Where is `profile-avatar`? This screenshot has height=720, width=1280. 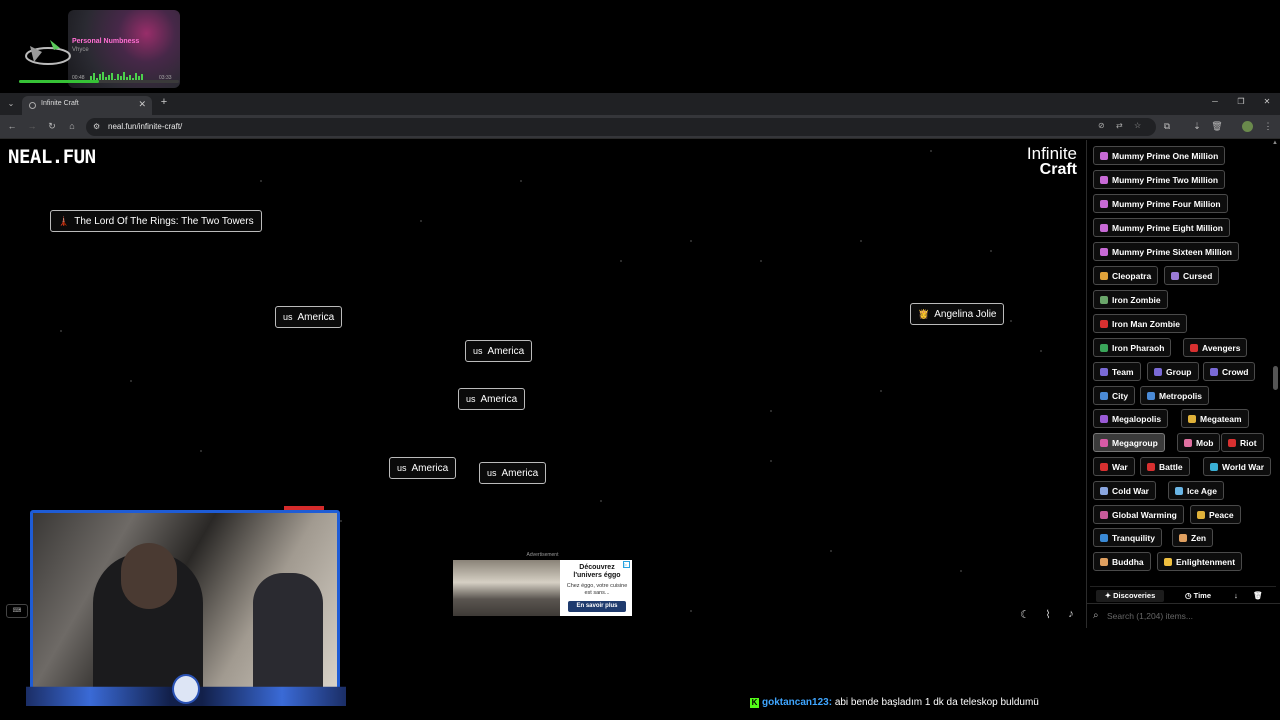 profile-avatar is located at coordinates (1247, 126).